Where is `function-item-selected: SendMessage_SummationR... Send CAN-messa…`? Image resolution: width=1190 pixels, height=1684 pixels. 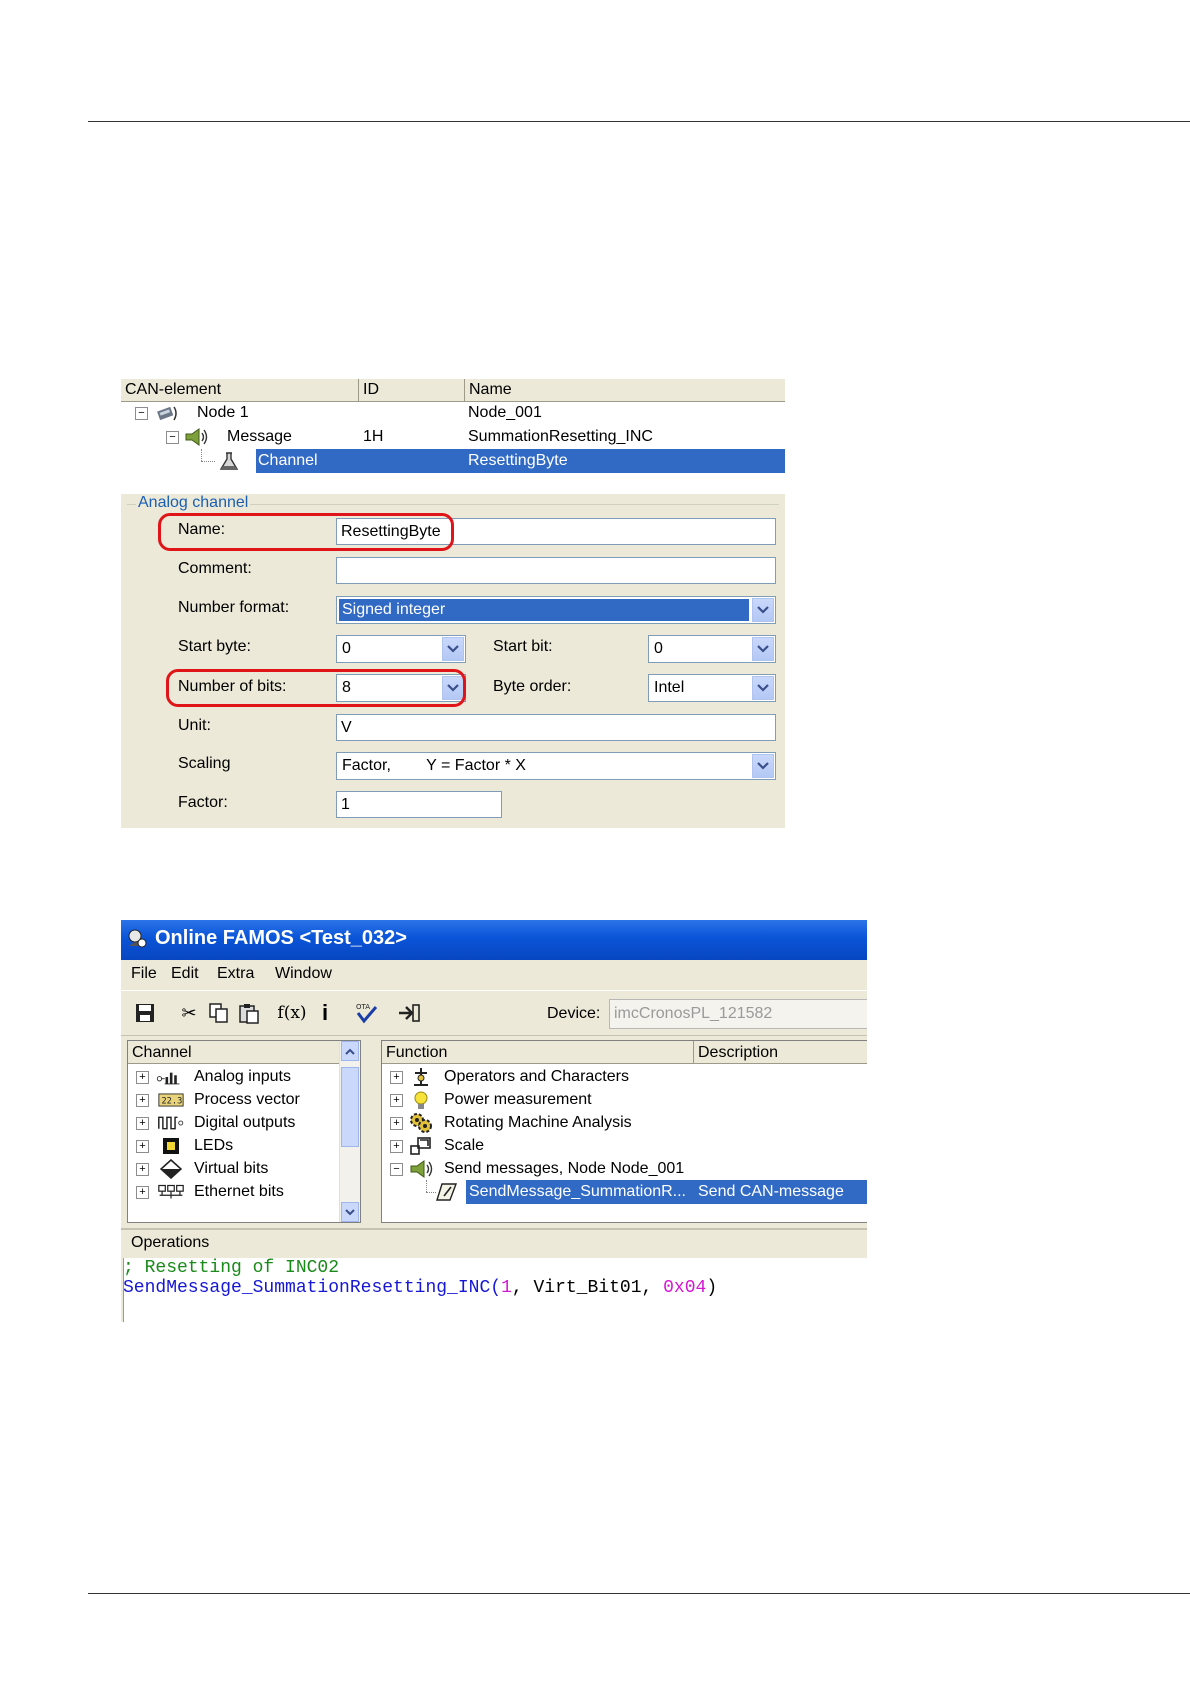
function-item-selected: SendMessage_SummationR... Send CAN-messa… is located at coordinates (624, 1192).